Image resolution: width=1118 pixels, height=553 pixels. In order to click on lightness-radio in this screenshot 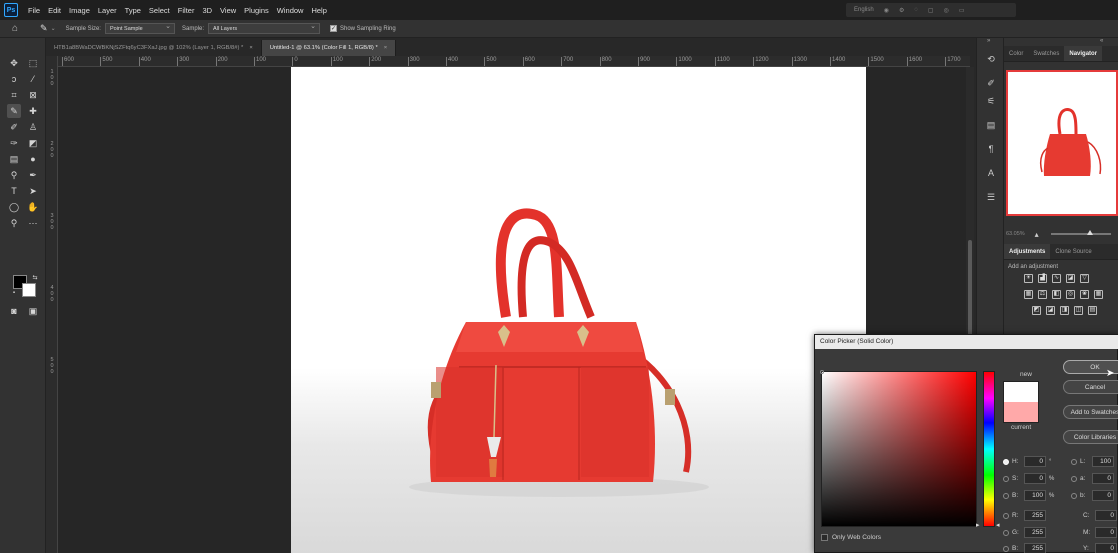, I will do `click(1074, 461)`.